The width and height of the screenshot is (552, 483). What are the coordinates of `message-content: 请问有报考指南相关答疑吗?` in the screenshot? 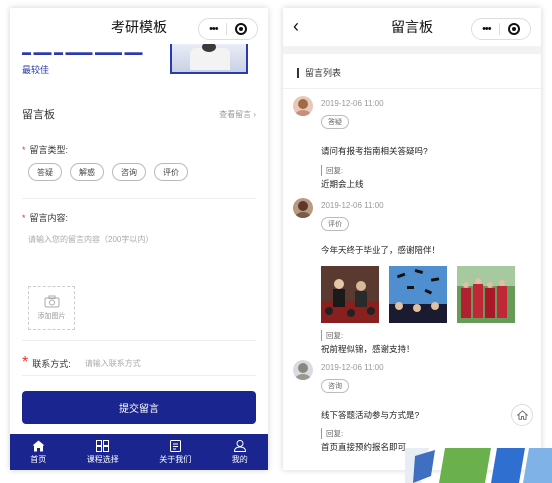 It's located at (374, 151).